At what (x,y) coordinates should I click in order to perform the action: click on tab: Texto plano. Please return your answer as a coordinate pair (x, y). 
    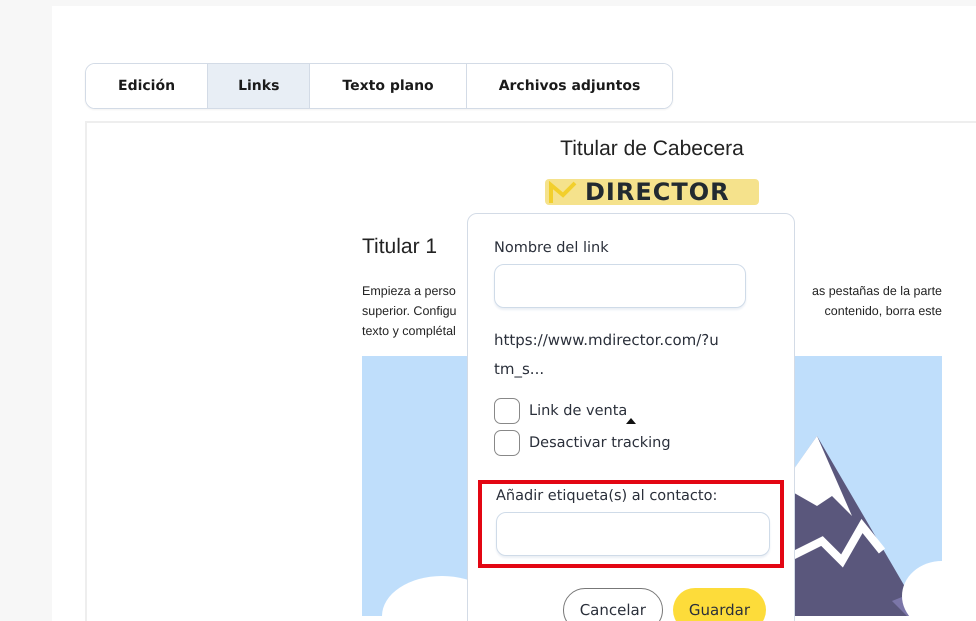
    Looking at the image, I should click on (387, 86).